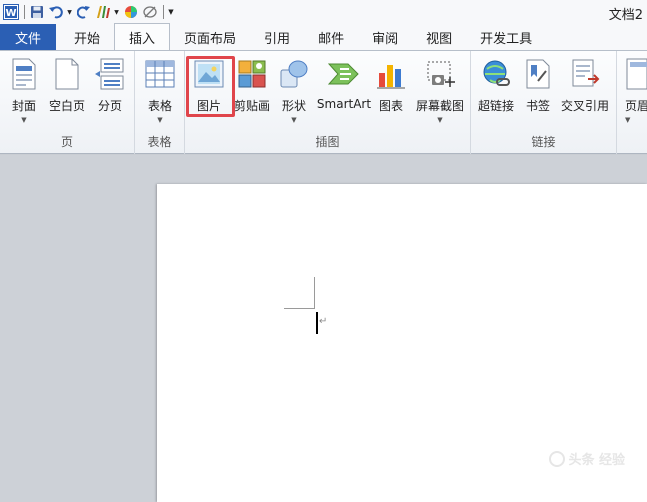 The width and height of the screenshot is (647, 502). What do you see at coordinates (543, 142) in the screenshot?
I see `group-label-links: 链接` at bounding box center [543, 142].